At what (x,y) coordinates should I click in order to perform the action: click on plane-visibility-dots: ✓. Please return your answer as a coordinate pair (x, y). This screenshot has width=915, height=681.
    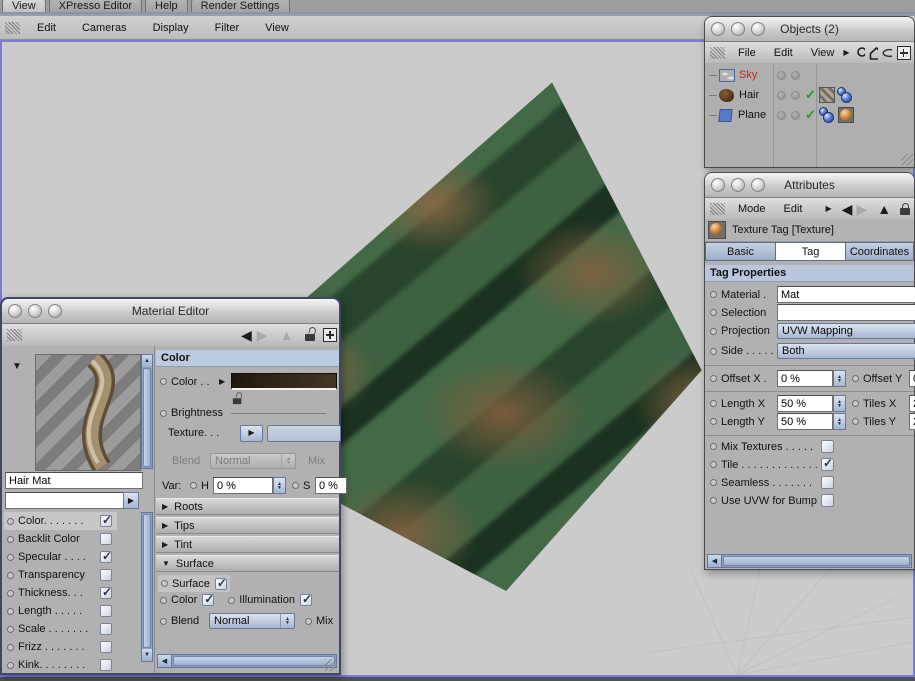
    Looking at the image, I should click on (796, 115).